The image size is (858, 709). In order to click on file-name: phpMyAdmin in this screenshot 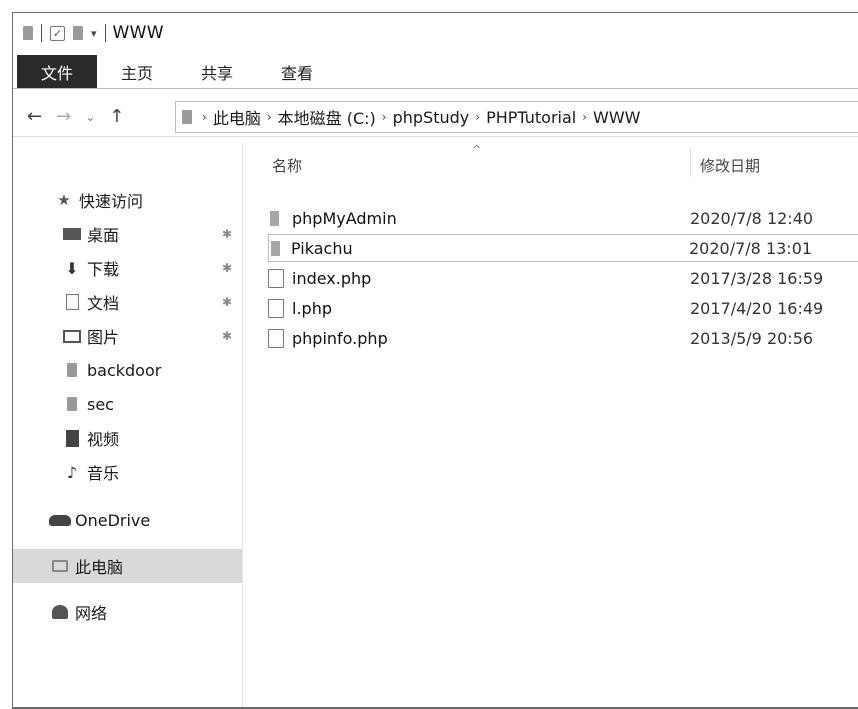, I will do `click(344, 218)`.